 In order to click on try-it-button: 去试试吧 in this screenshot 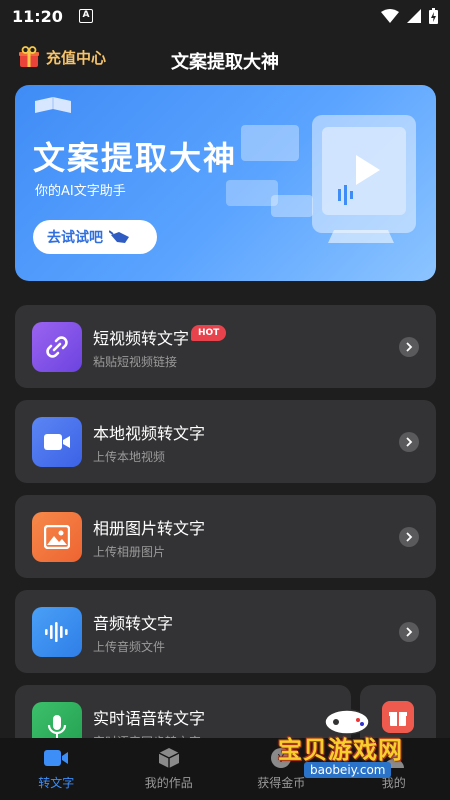, I will do `click(95, 237)`.